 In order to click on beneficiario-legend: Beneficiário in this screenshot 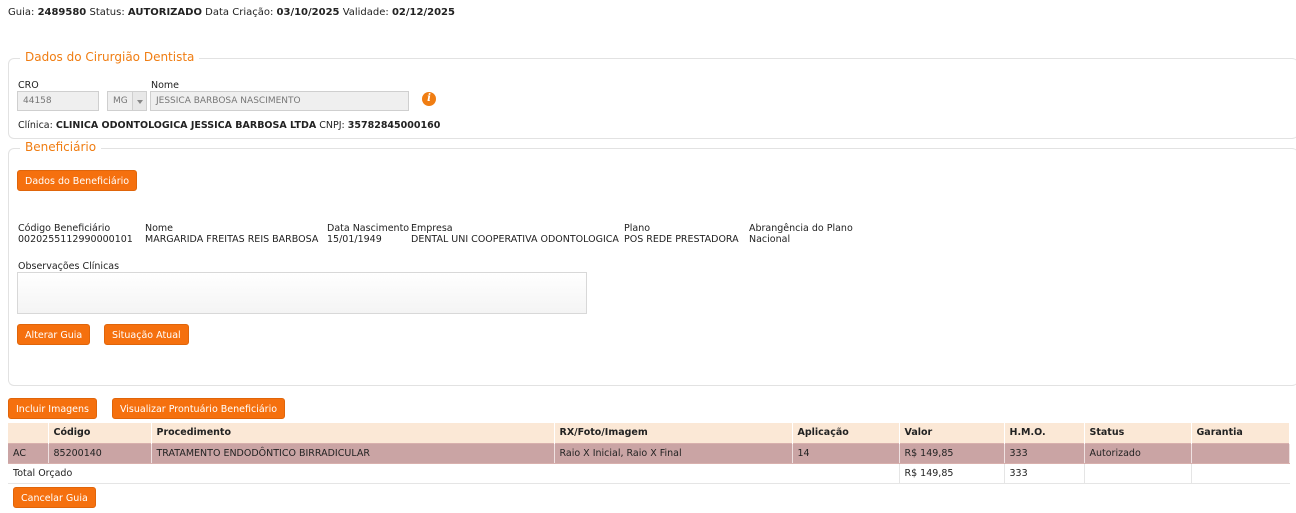, I will do `click(61, 147)`.